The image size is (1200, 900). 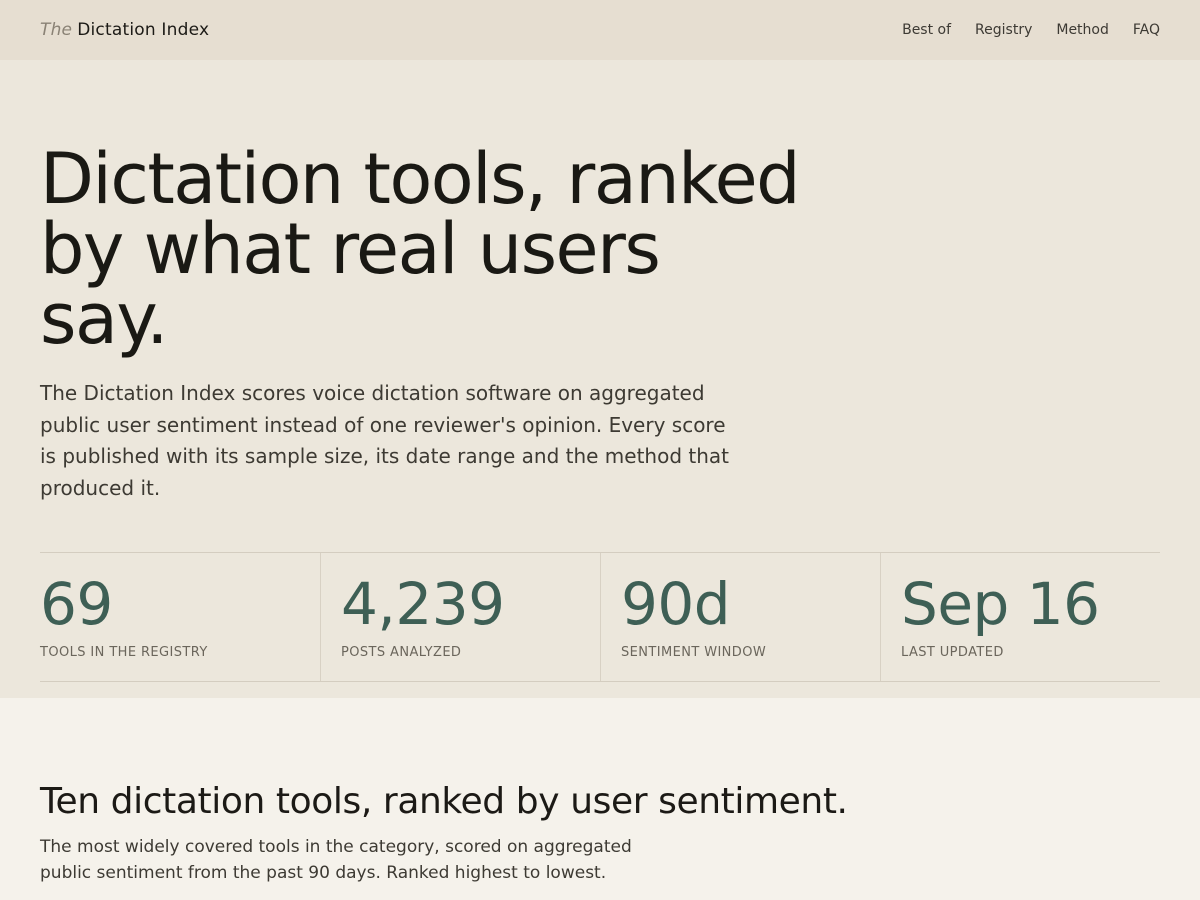 I want to click on brand-the: The, so click(x=56, y=30).